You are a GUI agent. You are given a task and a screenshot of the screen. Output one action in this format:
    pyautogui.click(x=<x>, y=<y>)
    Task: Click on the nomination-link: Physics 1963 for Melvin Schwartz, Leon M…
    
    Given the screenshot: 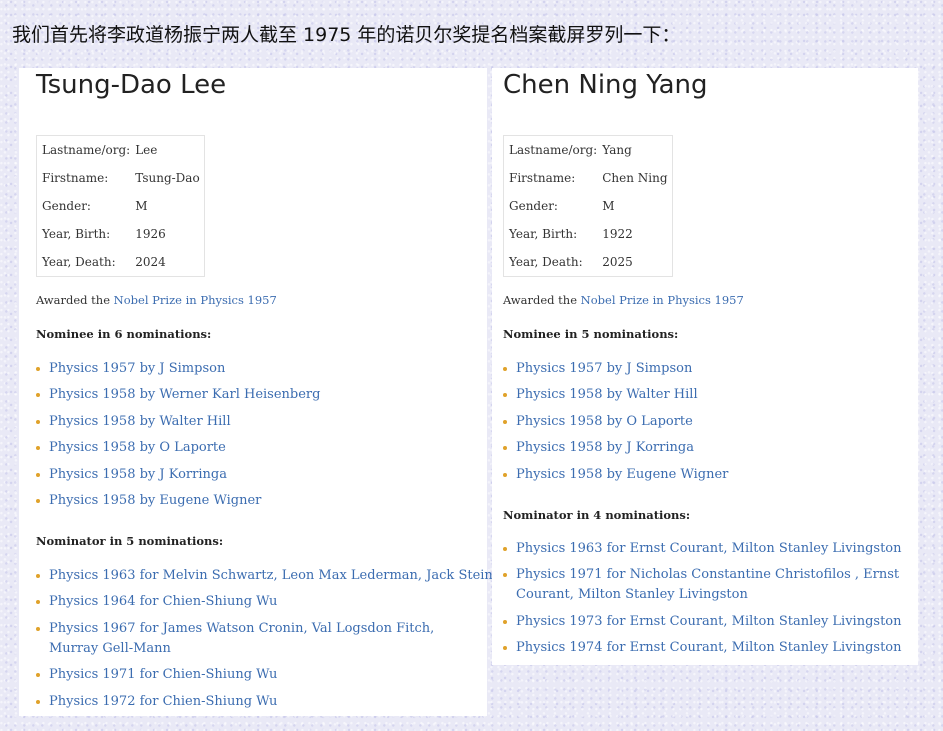 What is the action you would take?
    pyautogui.click(x=286, y=576)
    